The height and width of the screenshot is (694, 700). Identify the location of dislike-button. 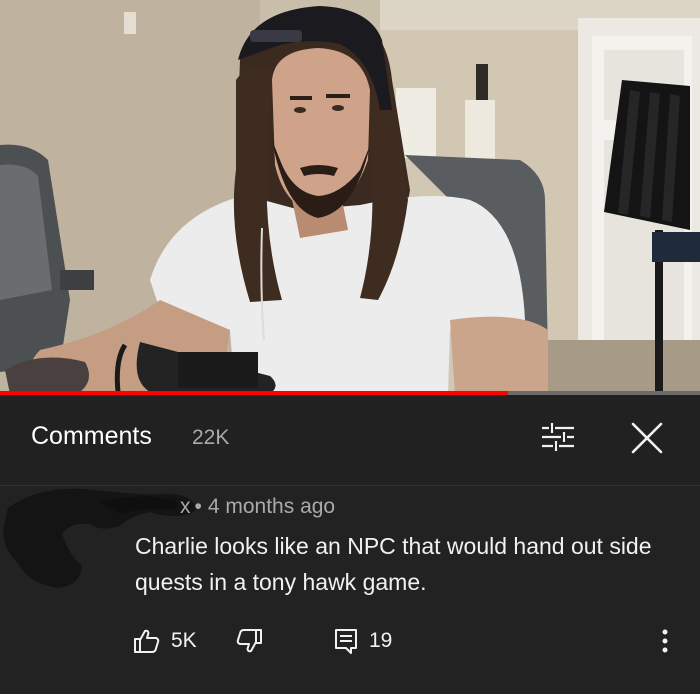
(249, 641).